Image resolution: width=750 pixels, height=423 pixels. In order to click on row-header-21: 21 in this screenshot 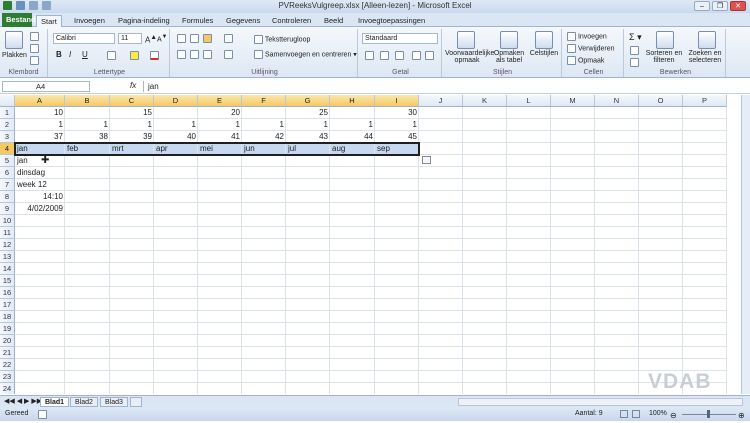, I will do `click(7, 353)`.